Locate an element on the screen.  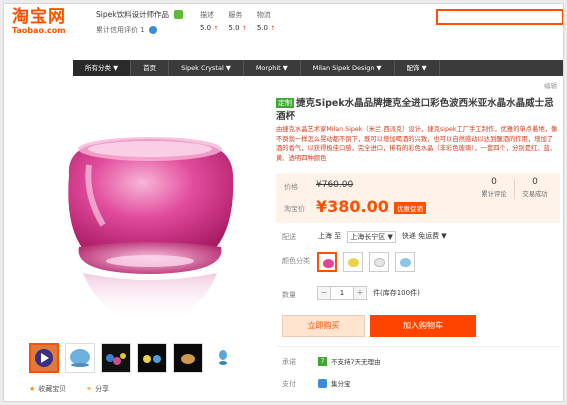
taobao-logo: 淘宝网 Taobao.com is located at coordinates (47, 21).